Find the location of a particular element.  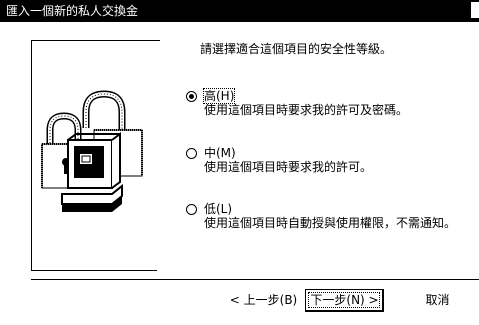

instruction-text: 請選擇適合這個項目的安全性等級。 is located at coordinates (296, 49).